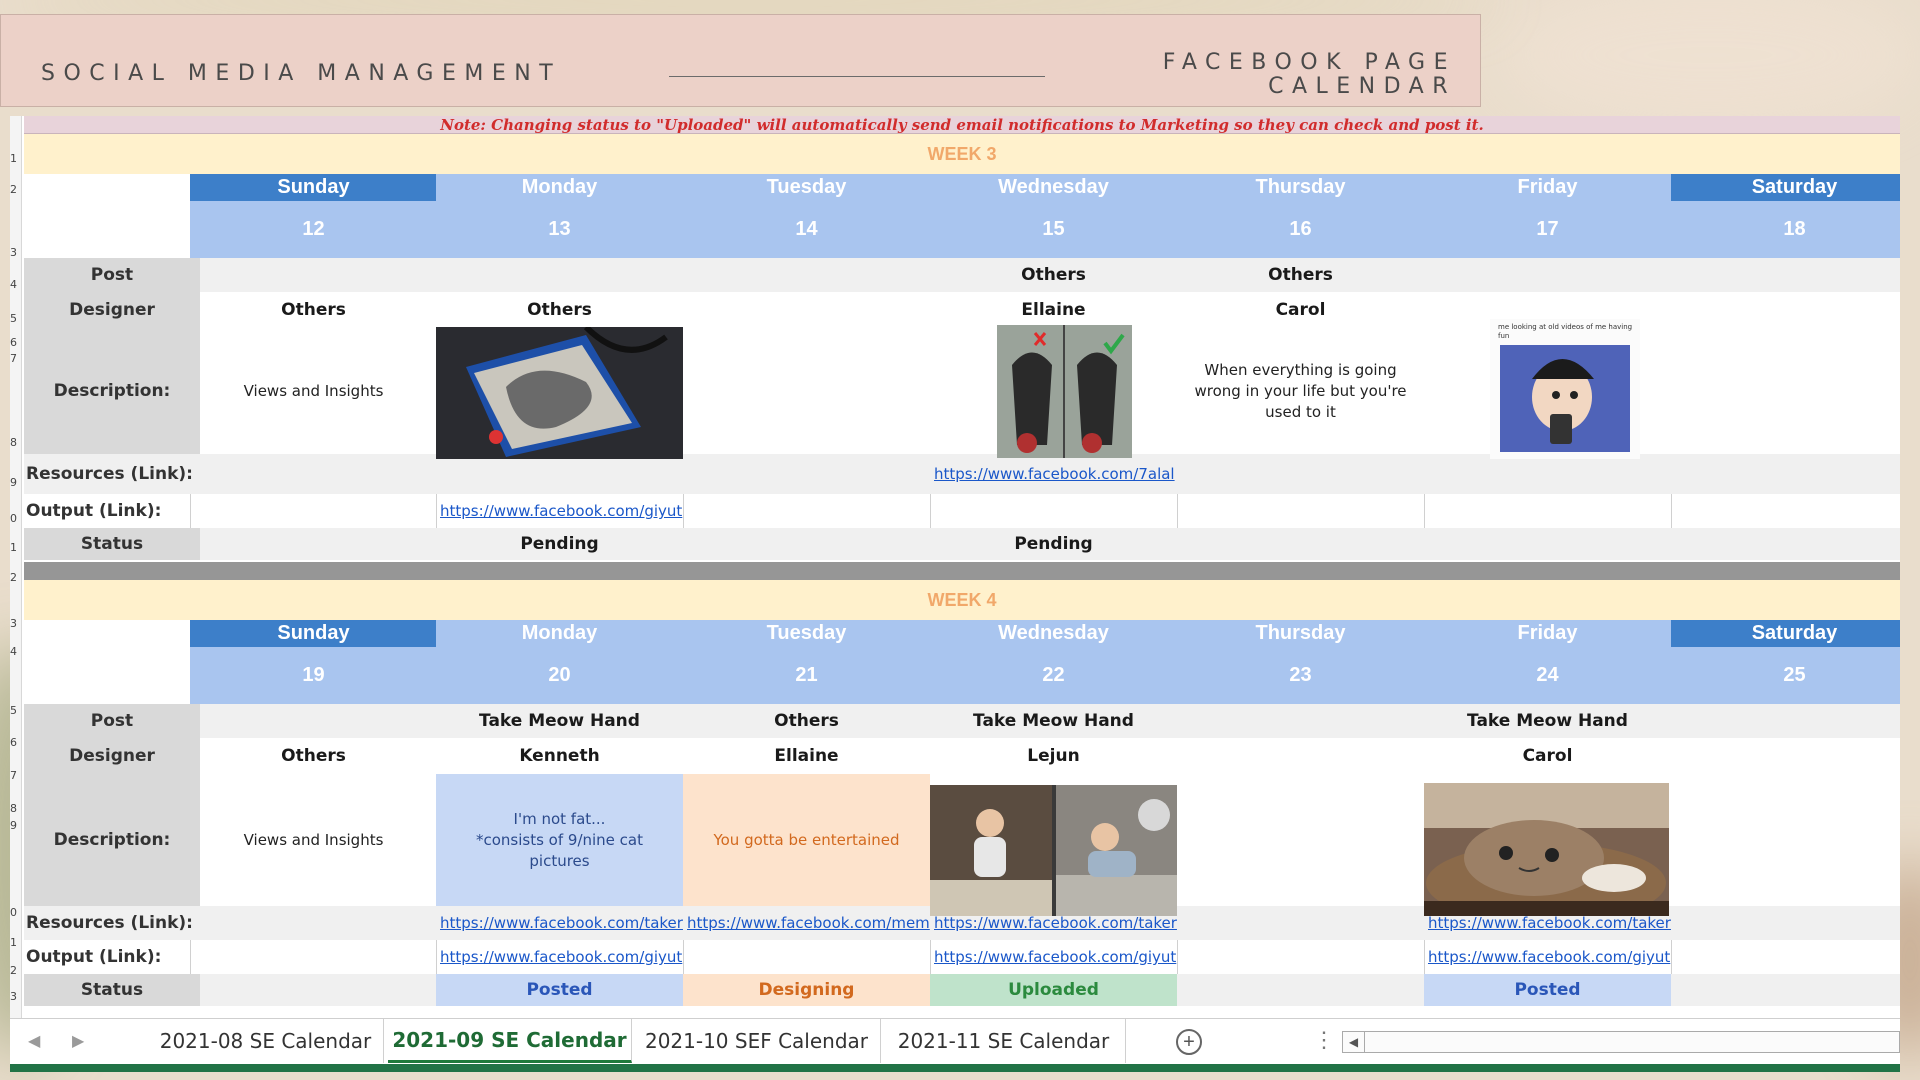 The height and width of the screenshot is (1080, 1920). I want to click on week-header: WEEK 4, so click(962, 600).